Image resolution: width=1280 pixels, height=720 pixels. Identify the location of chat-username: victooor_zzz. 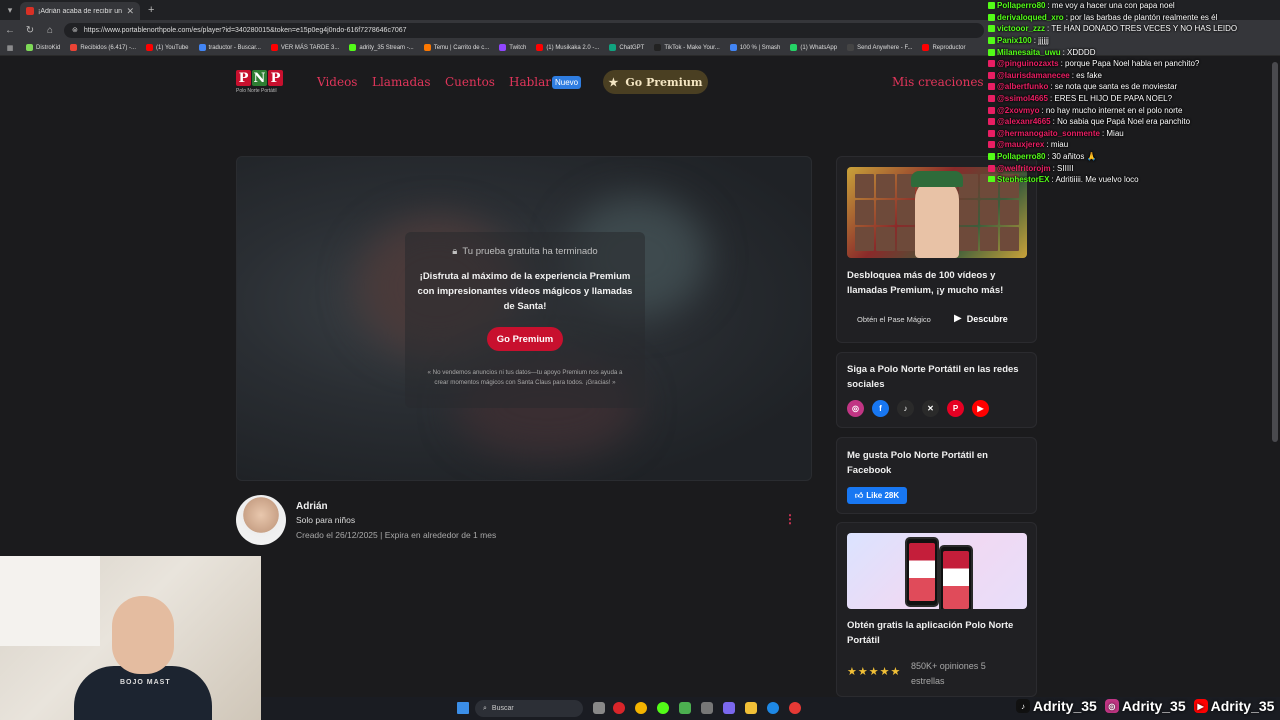
(1021, 29).